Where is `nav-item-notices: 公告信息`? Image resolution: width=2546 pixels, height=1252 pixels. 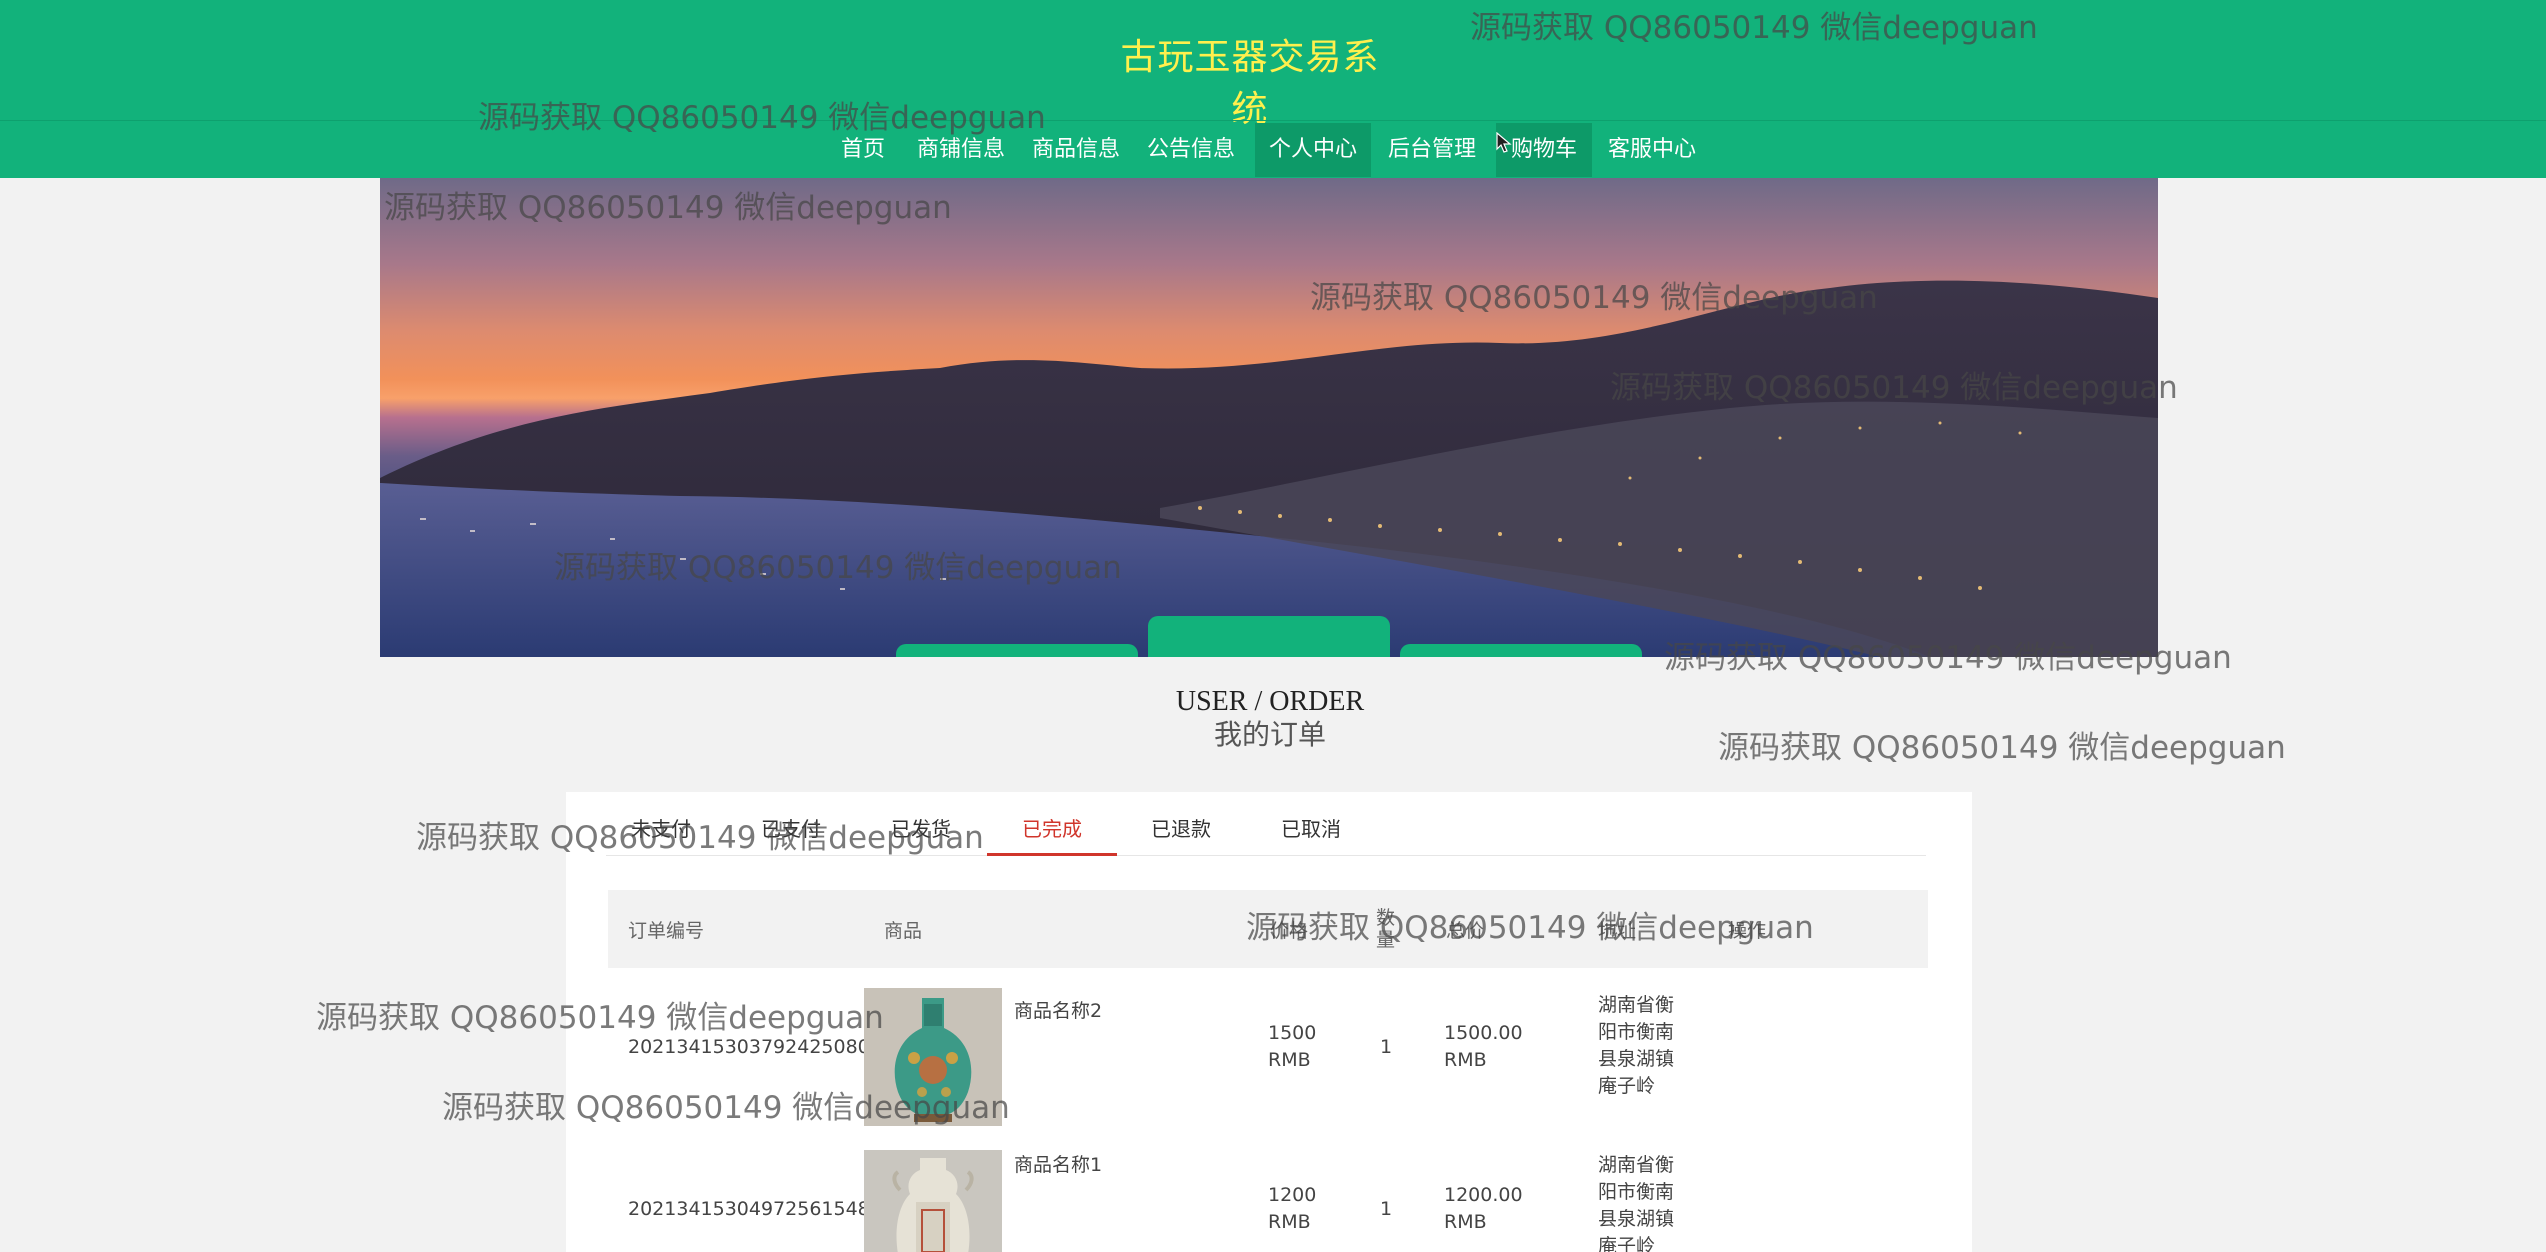
nav-item-notices: 公告信息 is located at coordinates (1191, 150).